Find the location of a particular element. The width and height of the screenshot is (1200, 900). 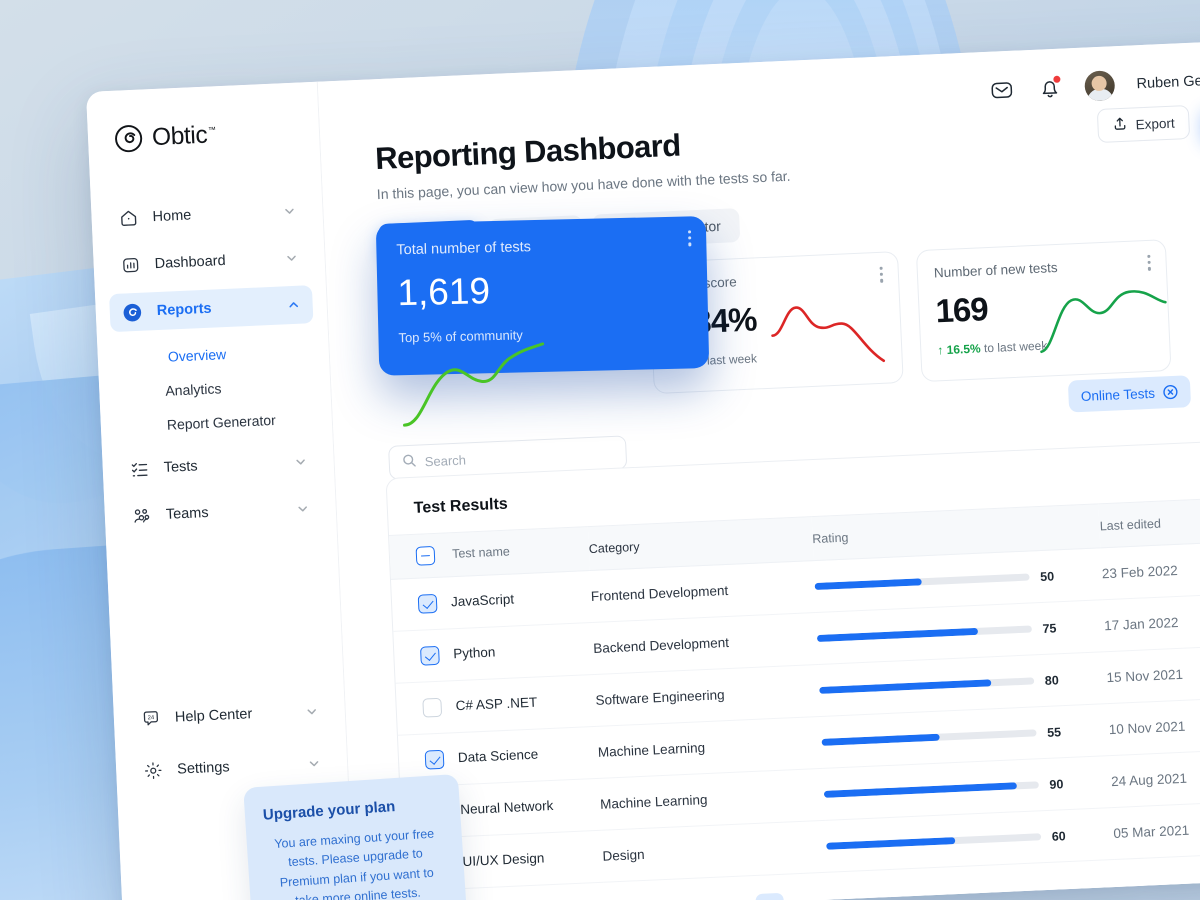

test-name-label: Neural Network is located at coordinates (506, 807).